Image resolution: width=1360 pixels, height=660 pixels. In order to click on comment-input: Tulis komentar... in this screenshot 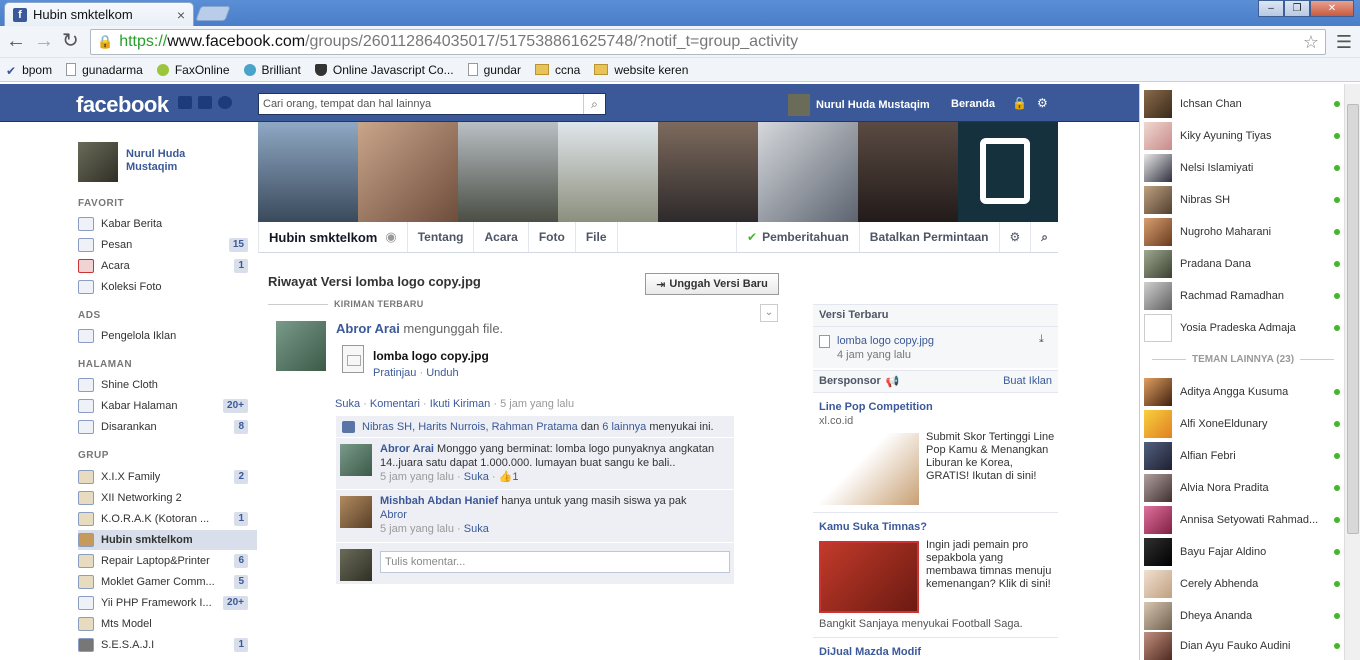, I will do `click(555, 562)`.